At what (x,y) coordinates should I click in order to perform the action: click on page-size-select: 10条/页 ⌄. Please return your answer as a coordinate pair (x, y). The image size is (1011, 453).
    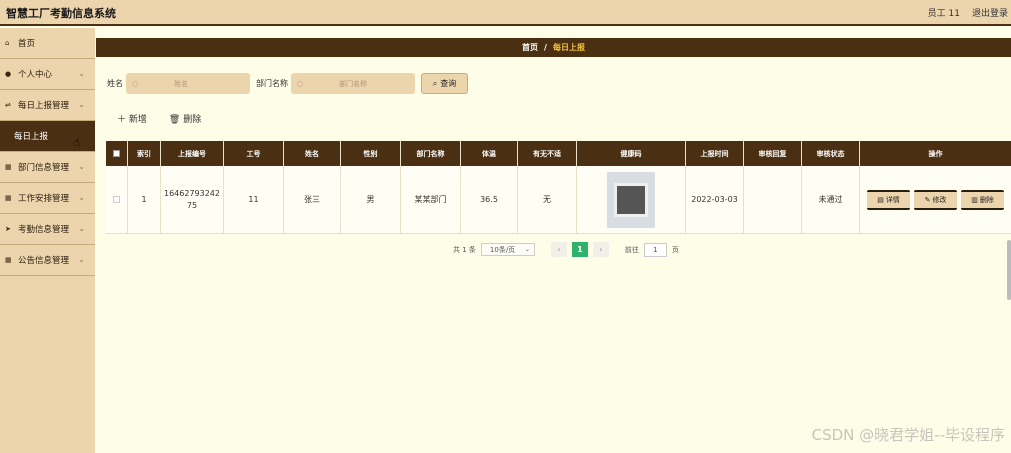
    Looking at the image, I should click on (507, 249).